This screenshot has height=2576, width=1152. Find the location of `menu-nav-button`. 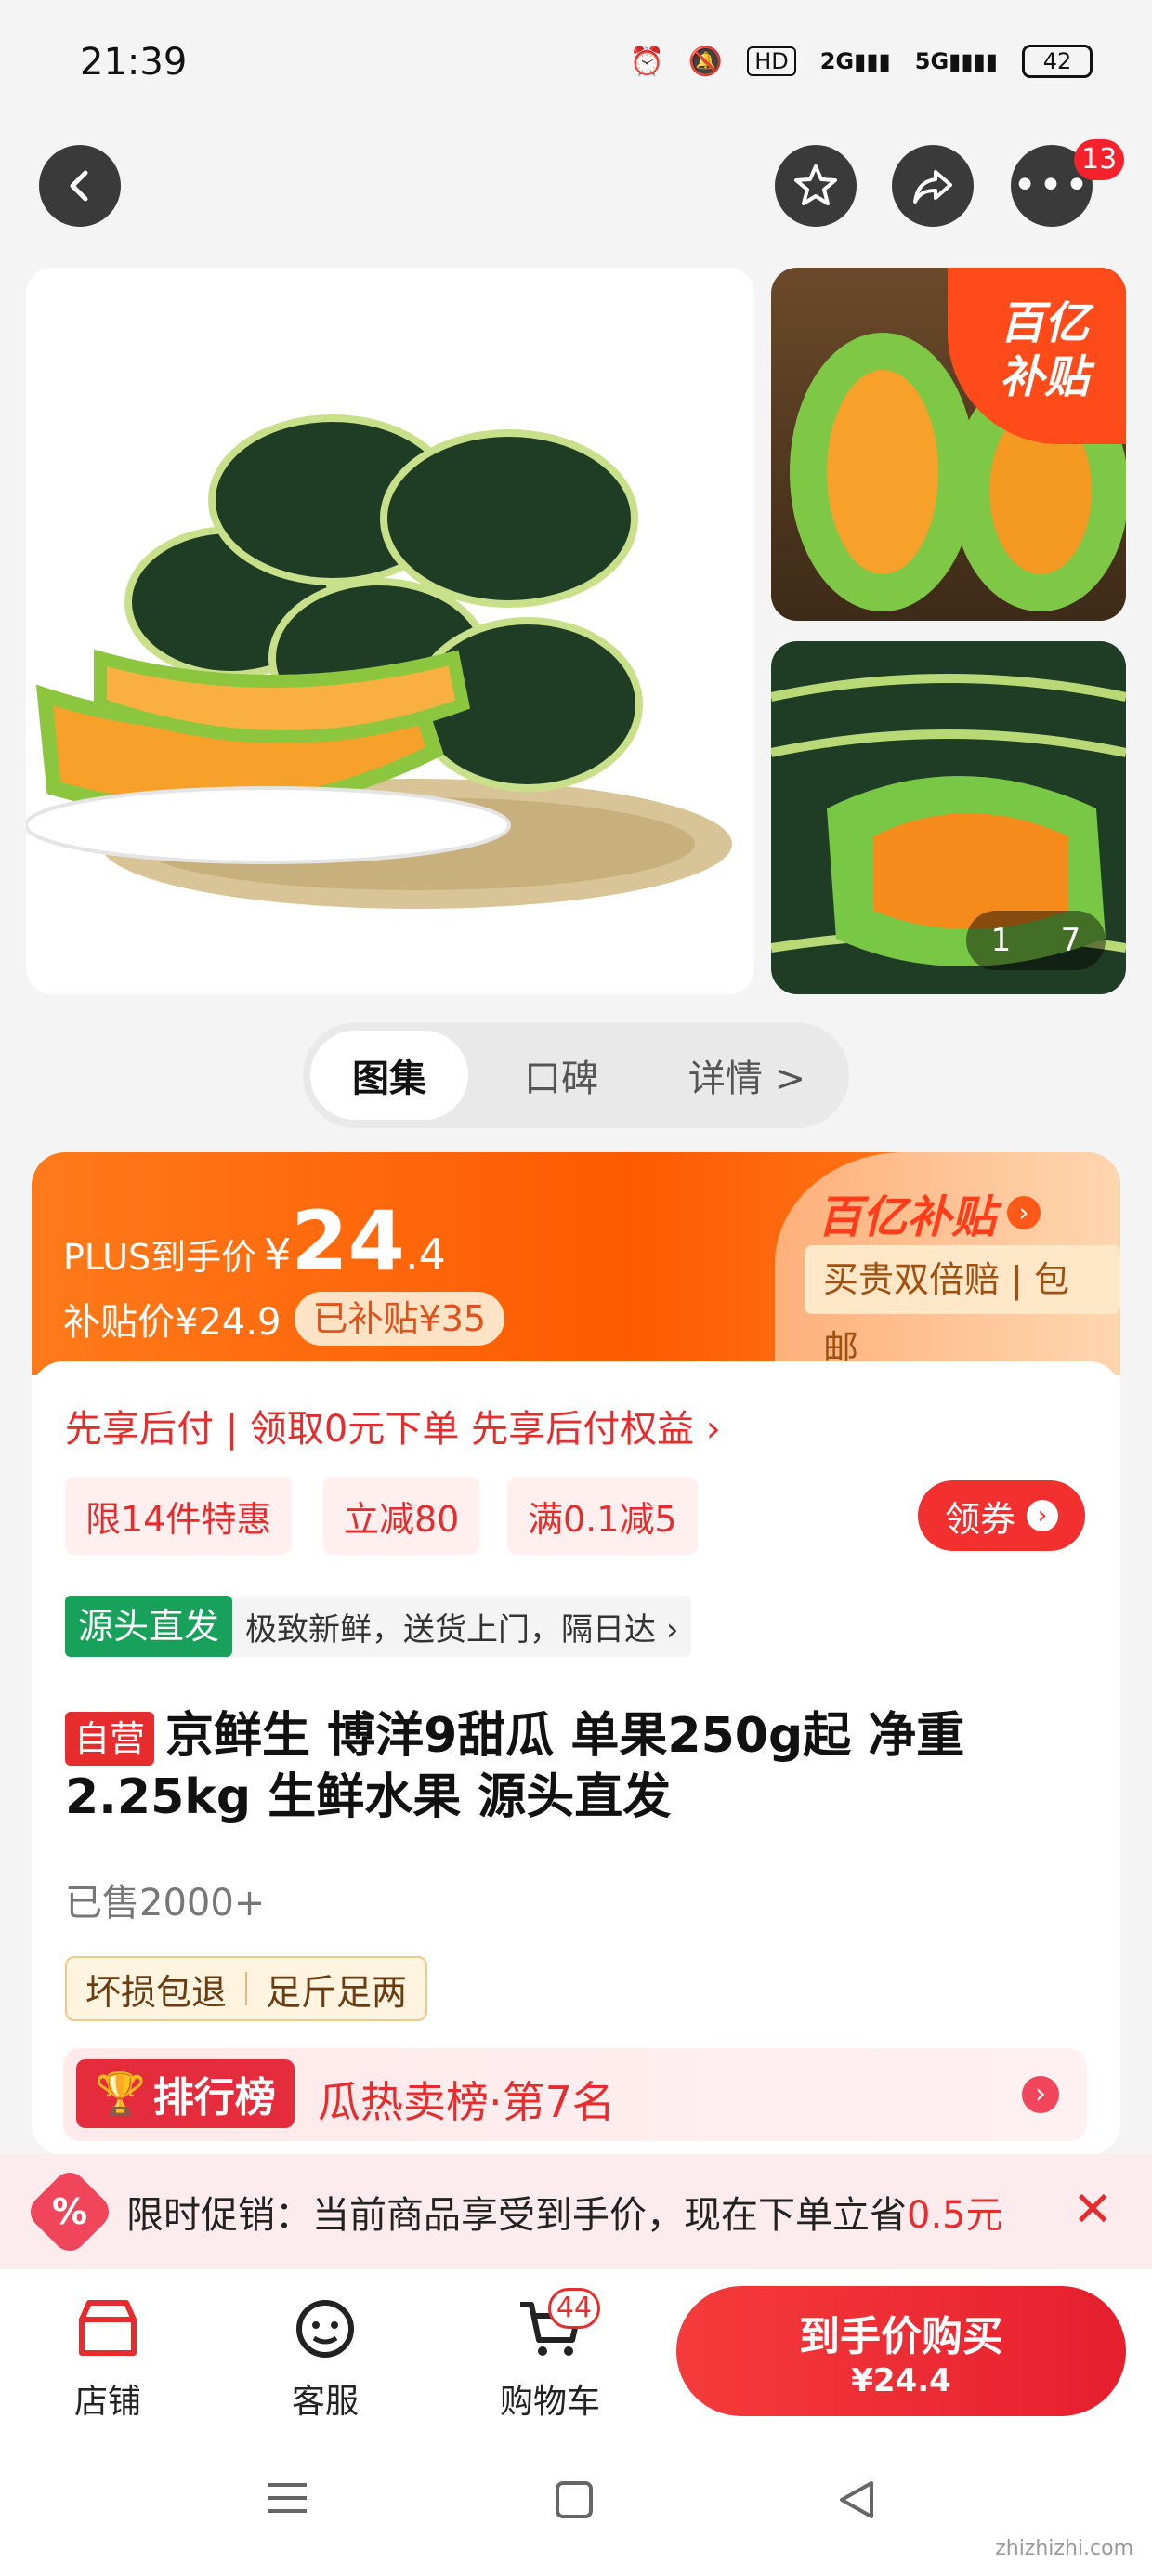

menu-nav-button is located at coordinates (287, 2499).